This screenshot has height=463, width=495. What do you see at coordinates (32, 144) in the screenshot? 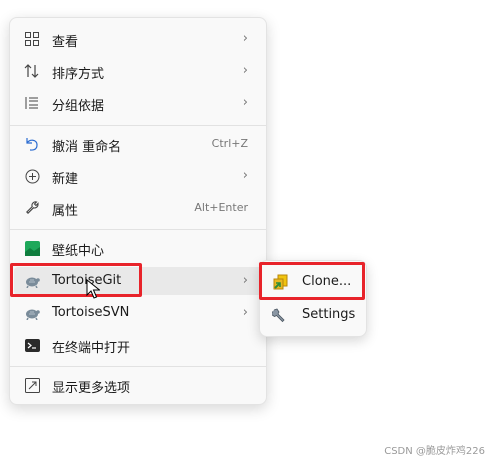
I see `undo-icon` at bounding box center [32, 144].